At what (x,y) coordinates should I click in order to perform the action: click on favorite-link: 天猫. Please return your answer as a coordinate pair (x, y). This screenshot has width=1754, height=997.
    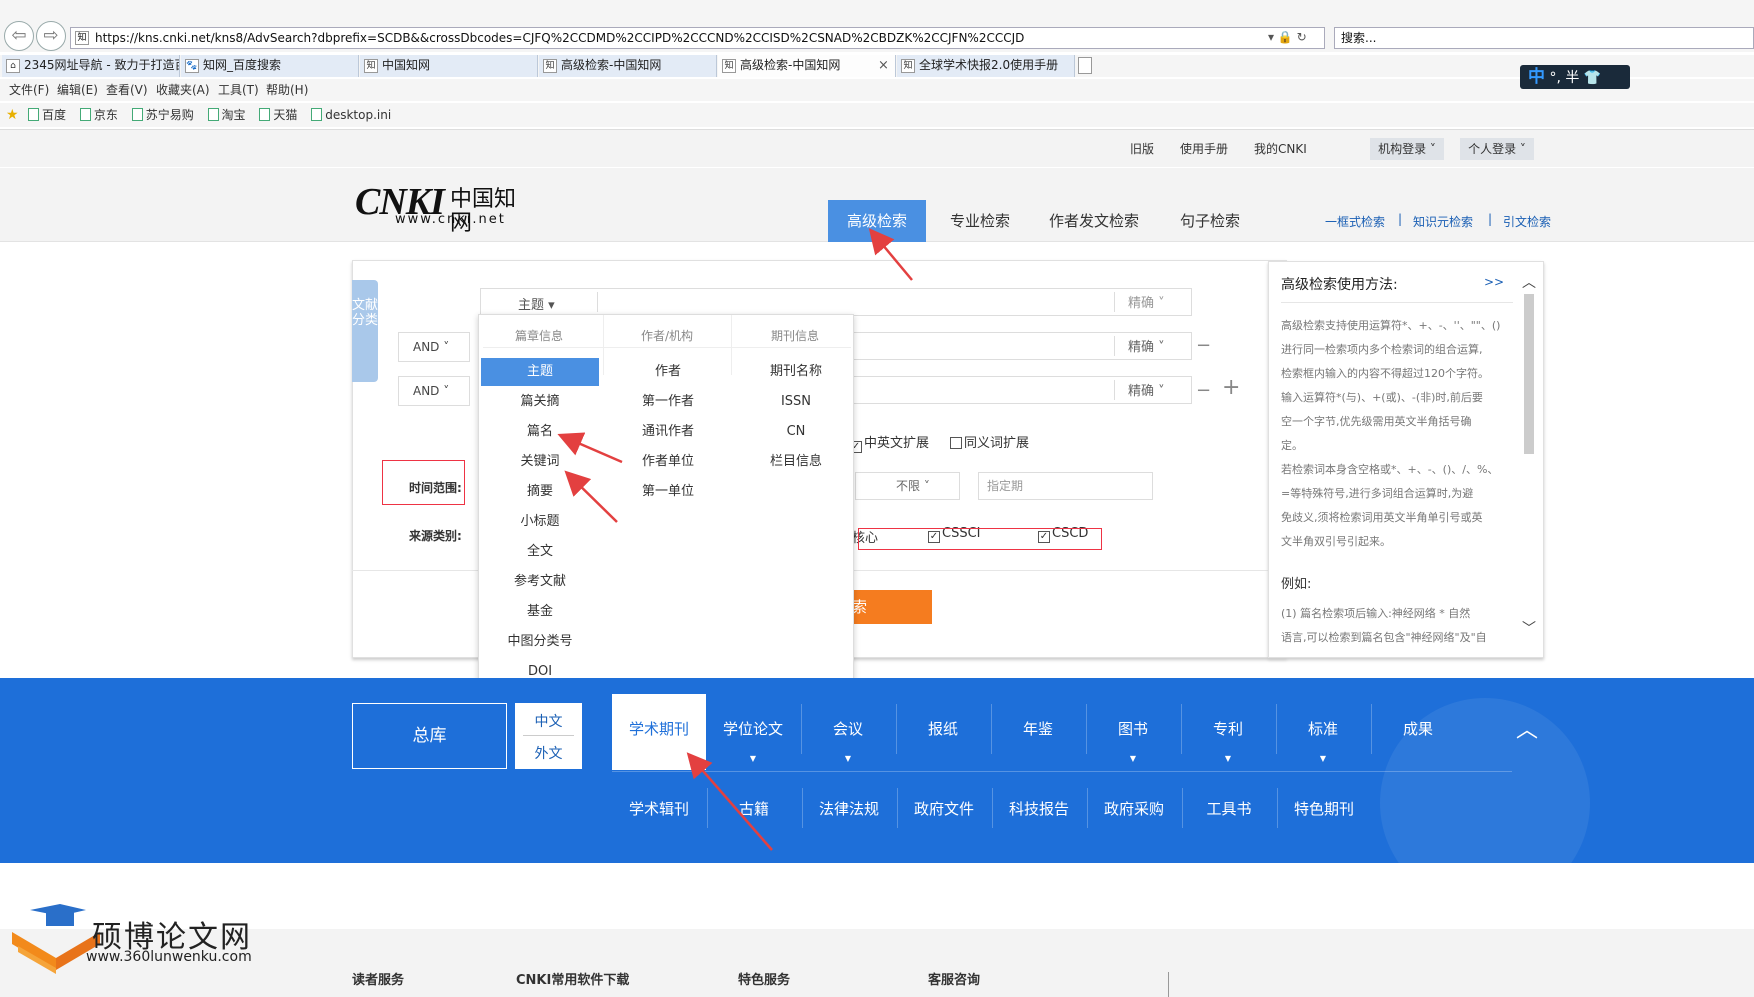
    Looking at the image, I should click on (278, 115).